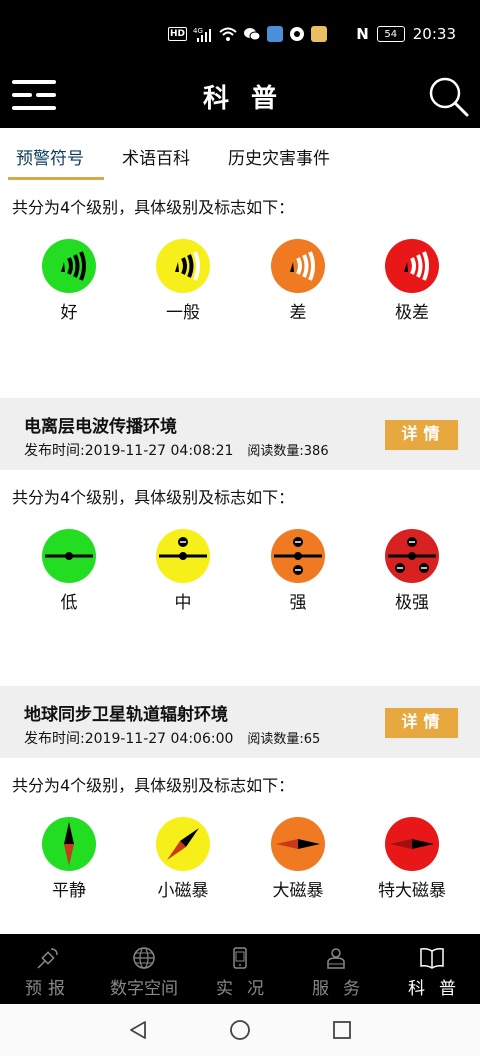 This screenshot has height=1056, width=480. I want to click on book-icon, so click(432, 958).